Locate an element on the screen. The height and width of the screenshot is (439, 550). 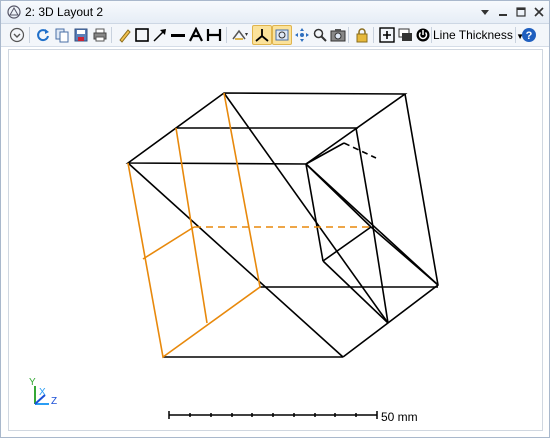
scale-bar-label: 50 mm is located at coordinates (399, 417).